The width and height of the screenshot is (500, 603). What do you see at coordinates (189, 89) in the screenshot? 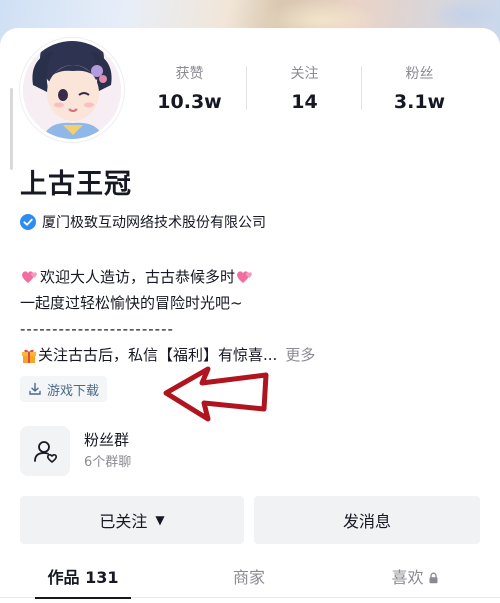
I see `stat-likes: 获赞 10.3w` at bounding box center [189, 89].